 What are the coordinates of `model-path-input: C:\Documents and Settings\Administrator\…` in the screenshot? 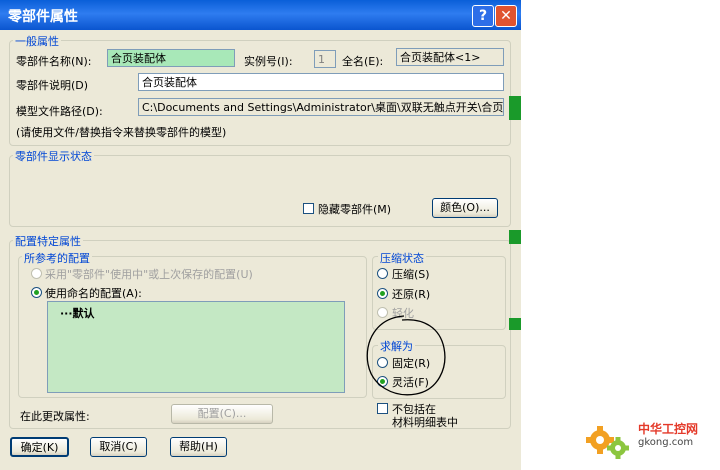 It's located at (321, 107).